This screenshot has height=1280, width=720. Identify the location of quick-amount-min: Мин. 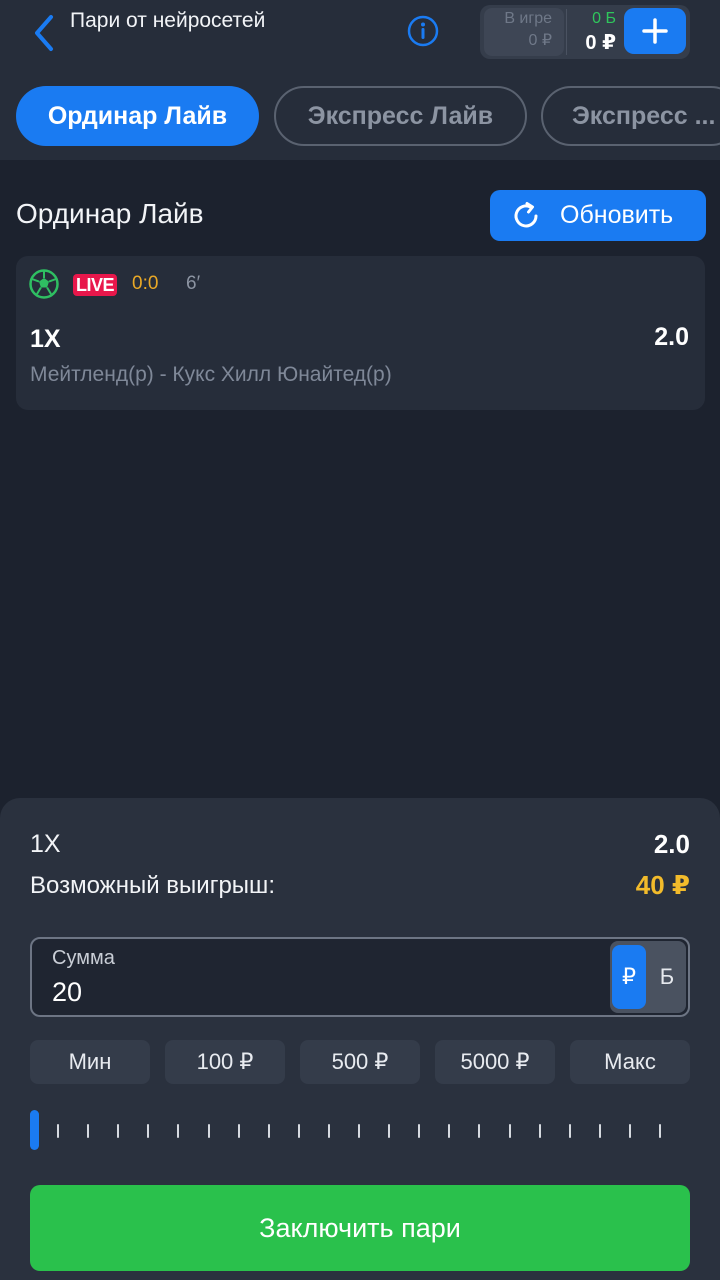
(90, 1062).